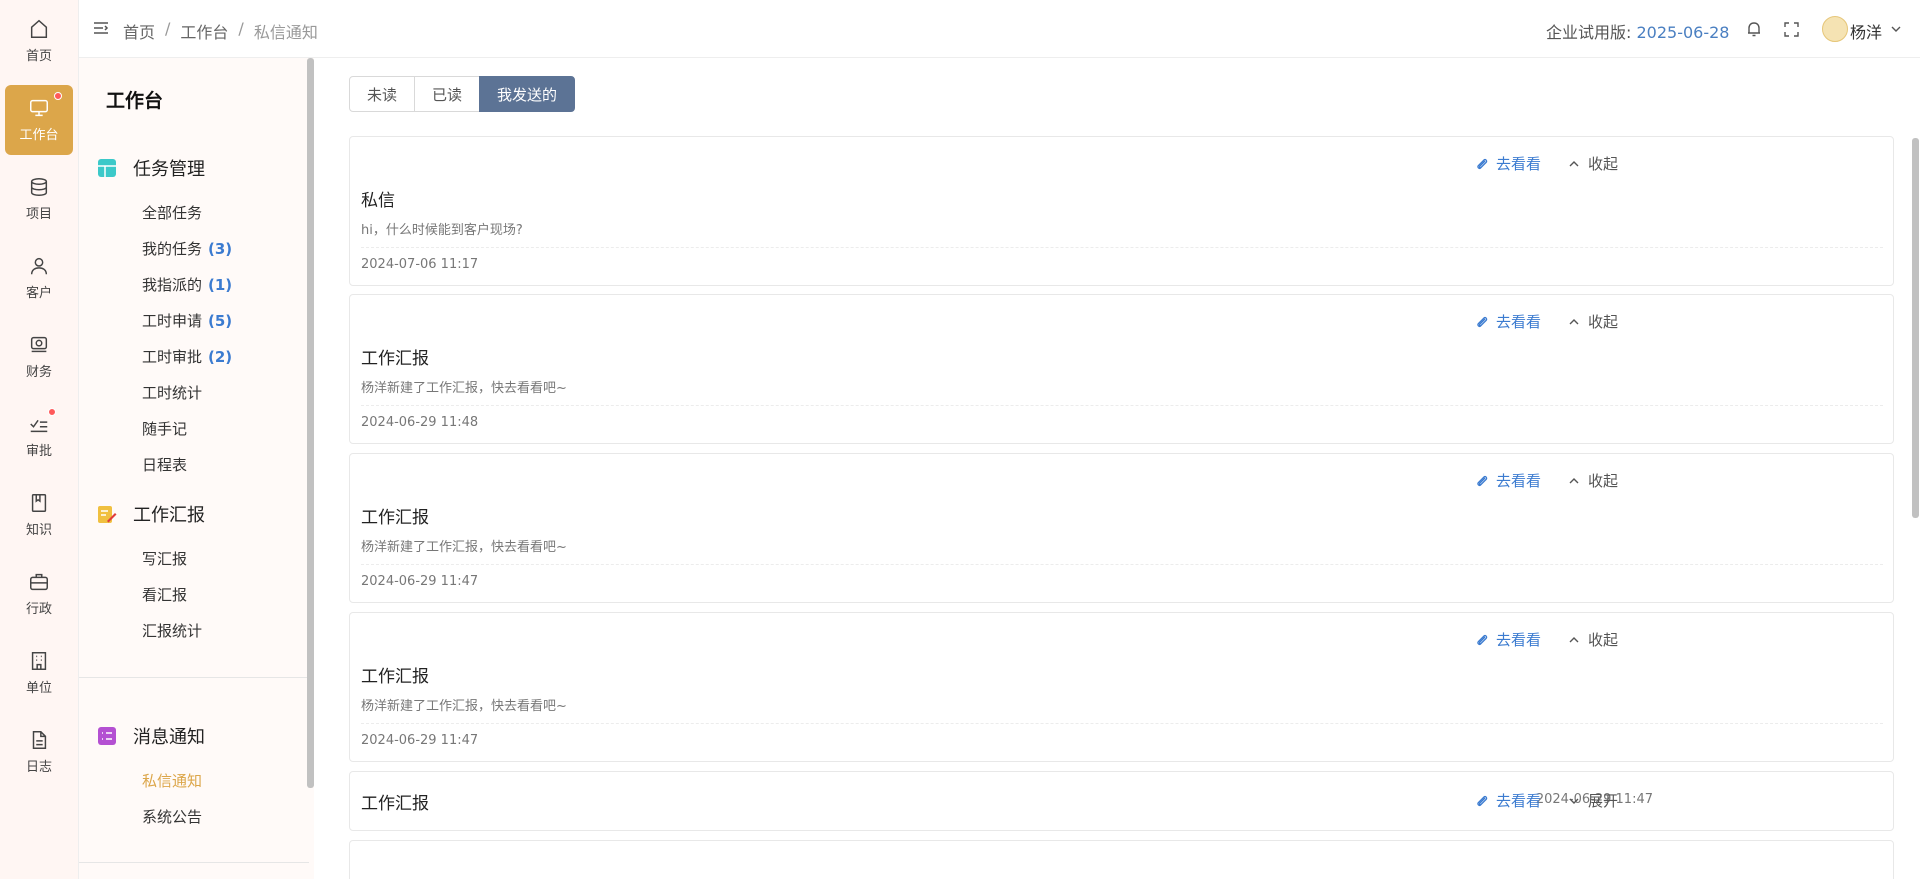 The image size is (1920, 879). What do you see at coordinates (39, 41) in the screenshot?
I see `rail-item-home: 首页` at bounding box center [39, 41].